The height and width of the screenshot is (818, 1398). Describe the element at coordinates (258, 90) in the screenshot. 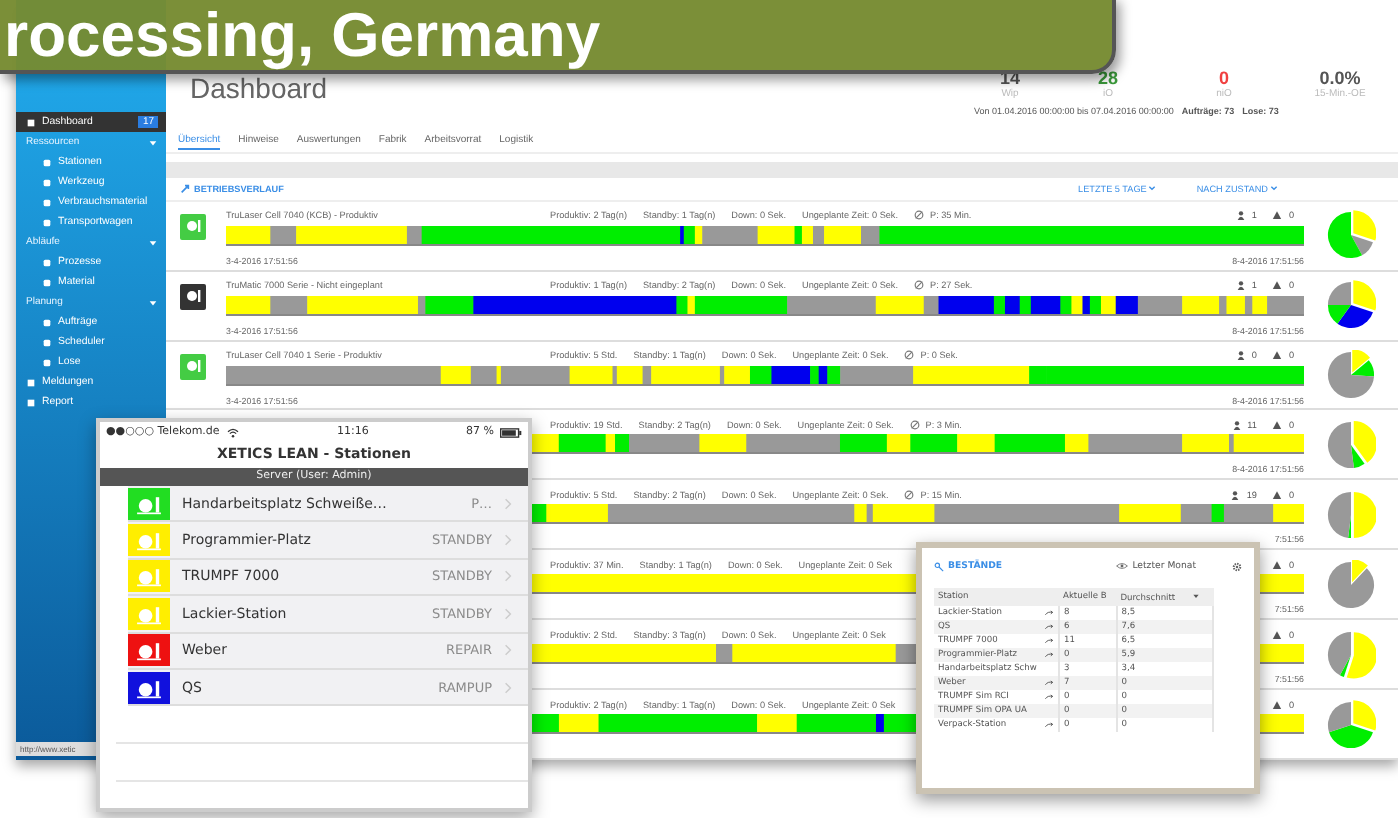

I see `page-title: Dashboard` at that location.